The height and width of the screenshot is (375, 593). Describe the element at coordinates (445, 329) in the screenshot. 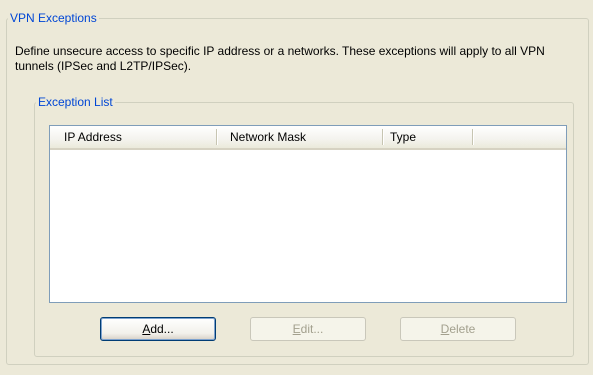

I see `delete-button-mnemonic: D` at that location.